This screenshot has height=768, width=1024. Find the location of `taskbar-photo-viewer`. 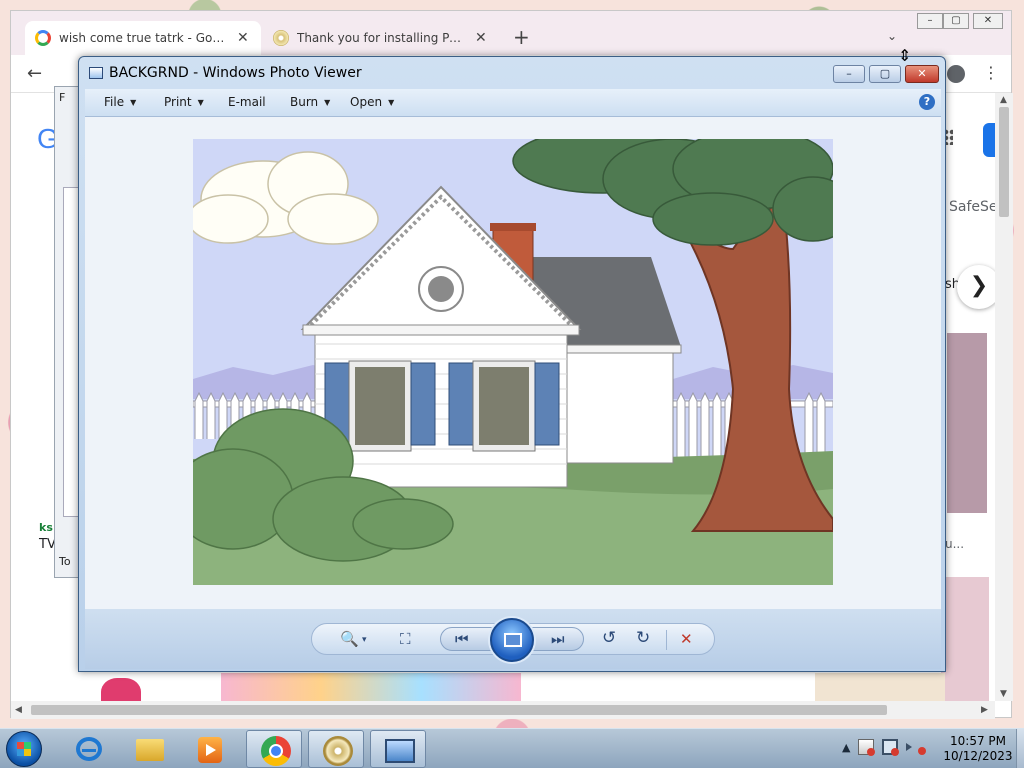

taskbar-photo-viewer is located at coordinates (398, 749).